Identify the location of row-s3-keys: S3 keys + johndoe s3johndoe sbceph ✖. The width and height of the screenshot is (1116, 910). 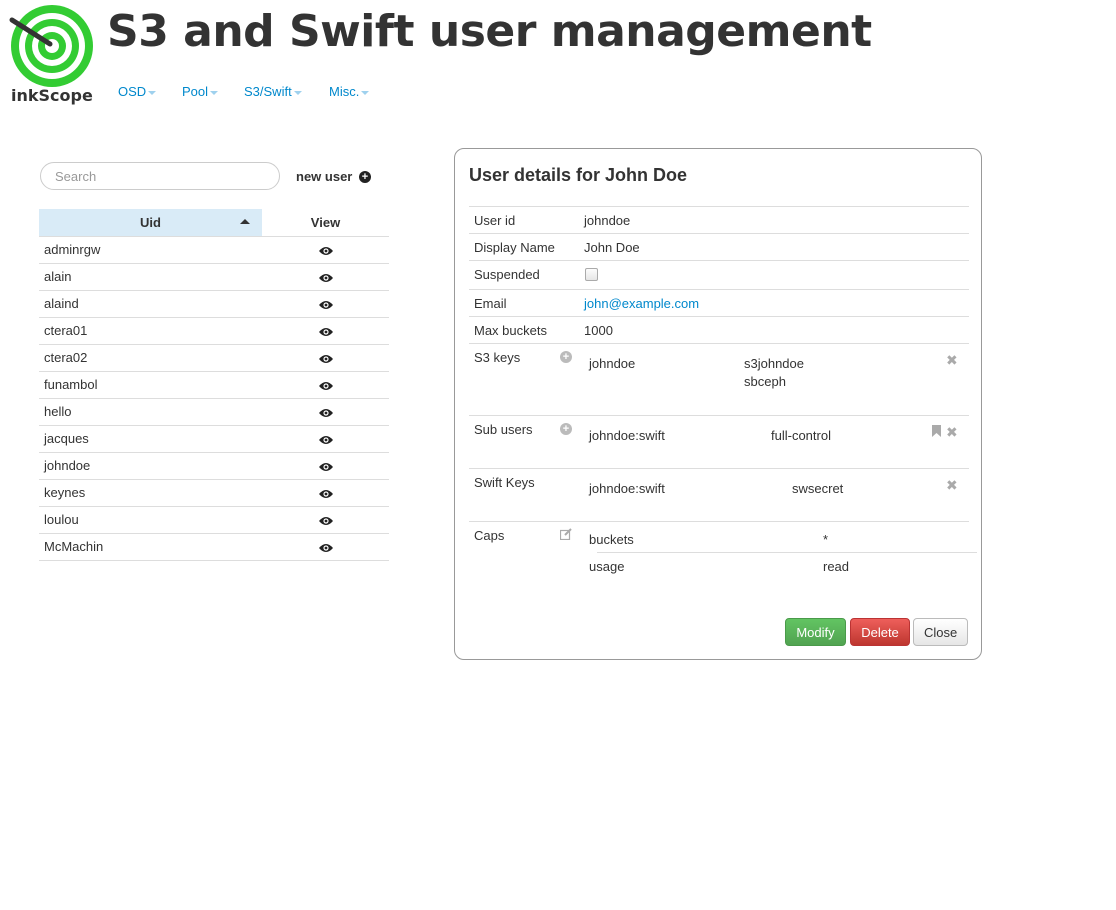
(719, 379).